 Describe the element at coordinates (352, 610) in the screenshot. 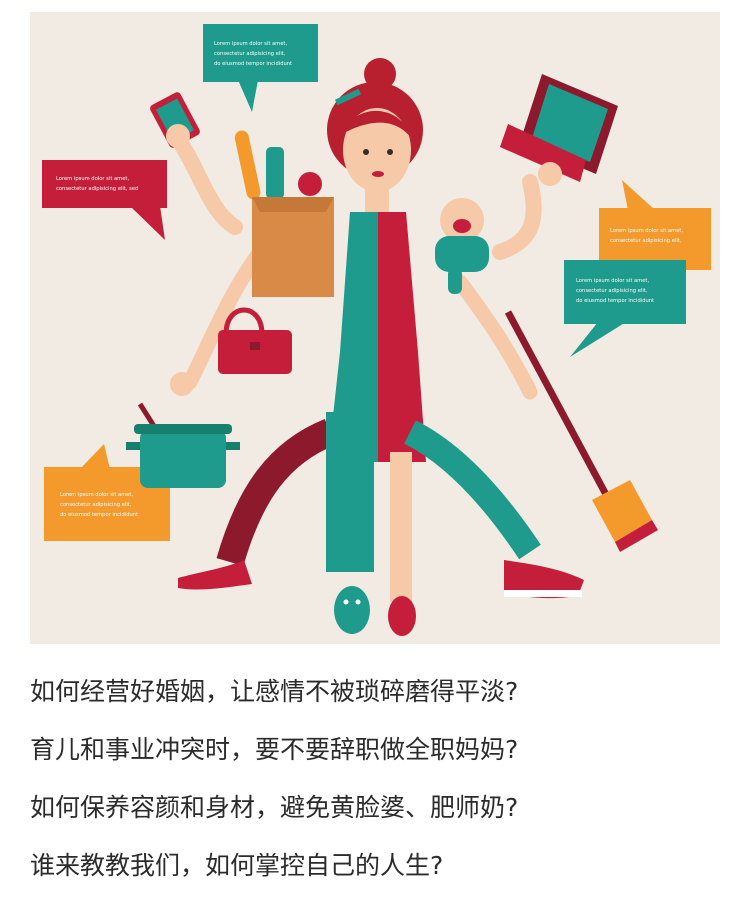

I see `slipper-icon` at that location.